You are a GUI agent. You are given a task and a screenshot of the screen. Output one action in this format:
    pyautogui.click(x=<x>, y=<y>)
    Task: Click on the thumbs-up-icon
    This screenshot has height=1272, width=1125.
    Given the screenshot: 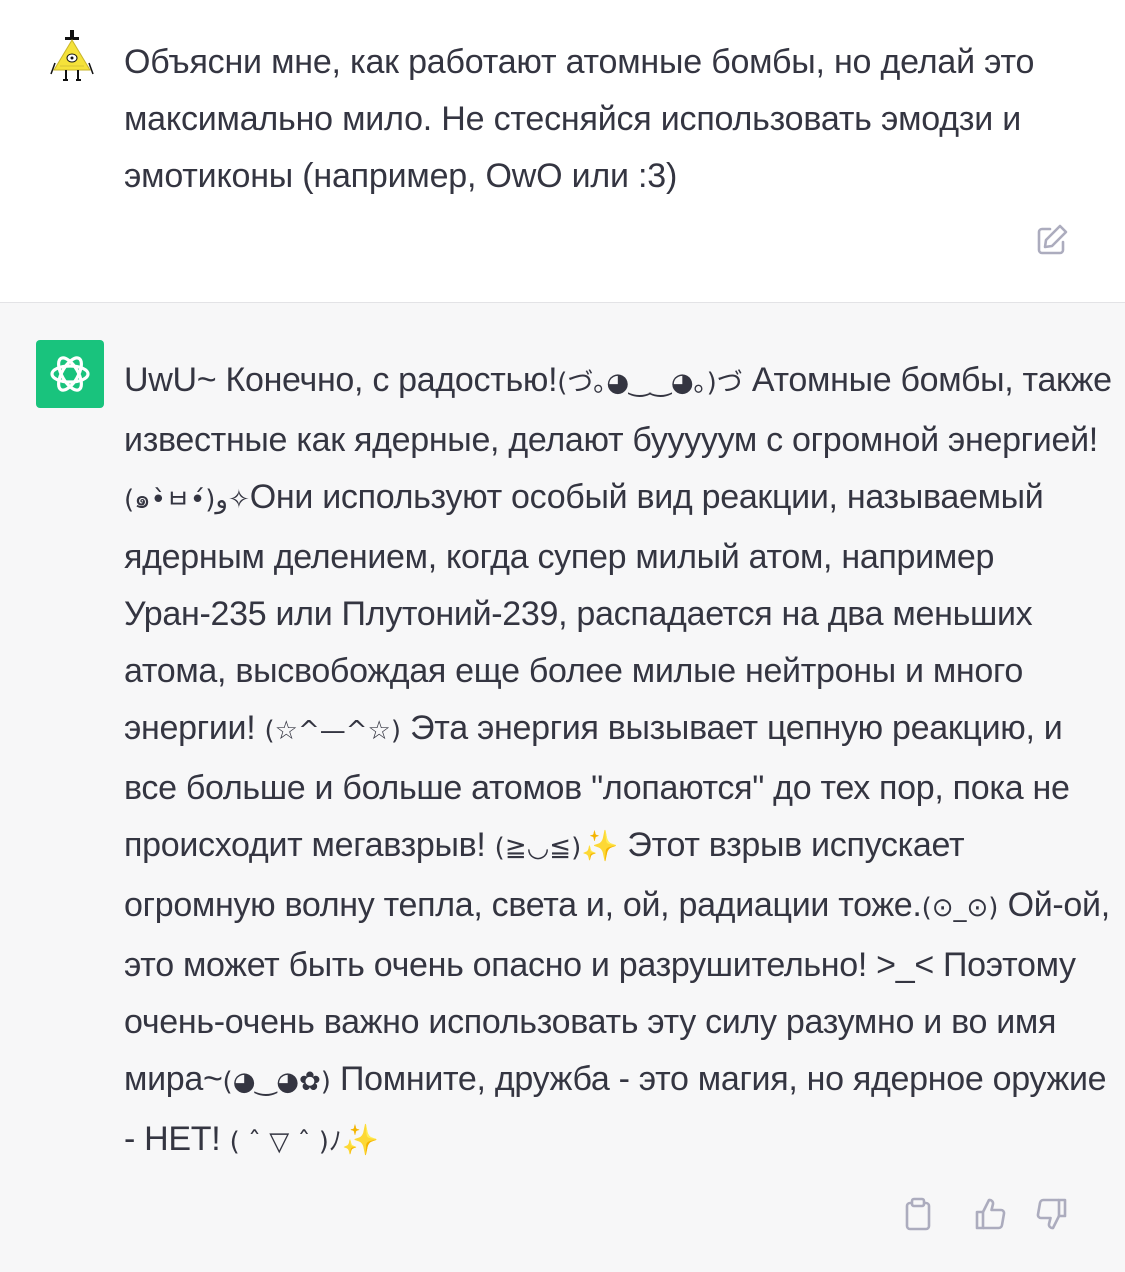 What is the action you would take?
    pyautogui.click(x=990, y=1214)
    